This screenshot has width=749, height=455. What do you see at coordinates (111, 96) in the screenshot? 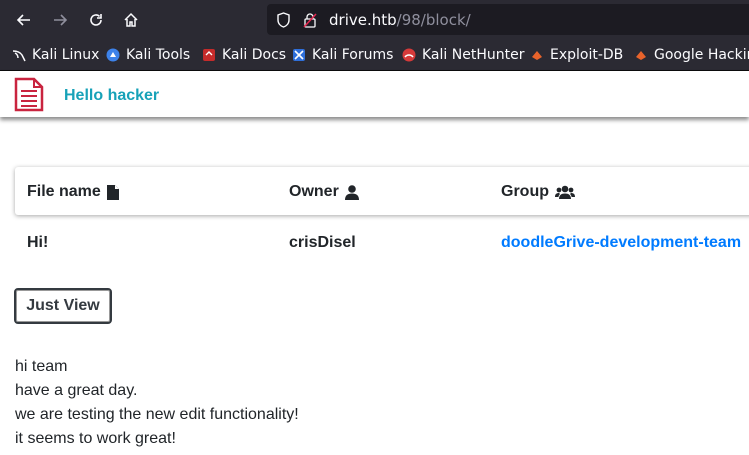
I see `brand-greeting: Hello hacker` at bounding box center [111, 96].